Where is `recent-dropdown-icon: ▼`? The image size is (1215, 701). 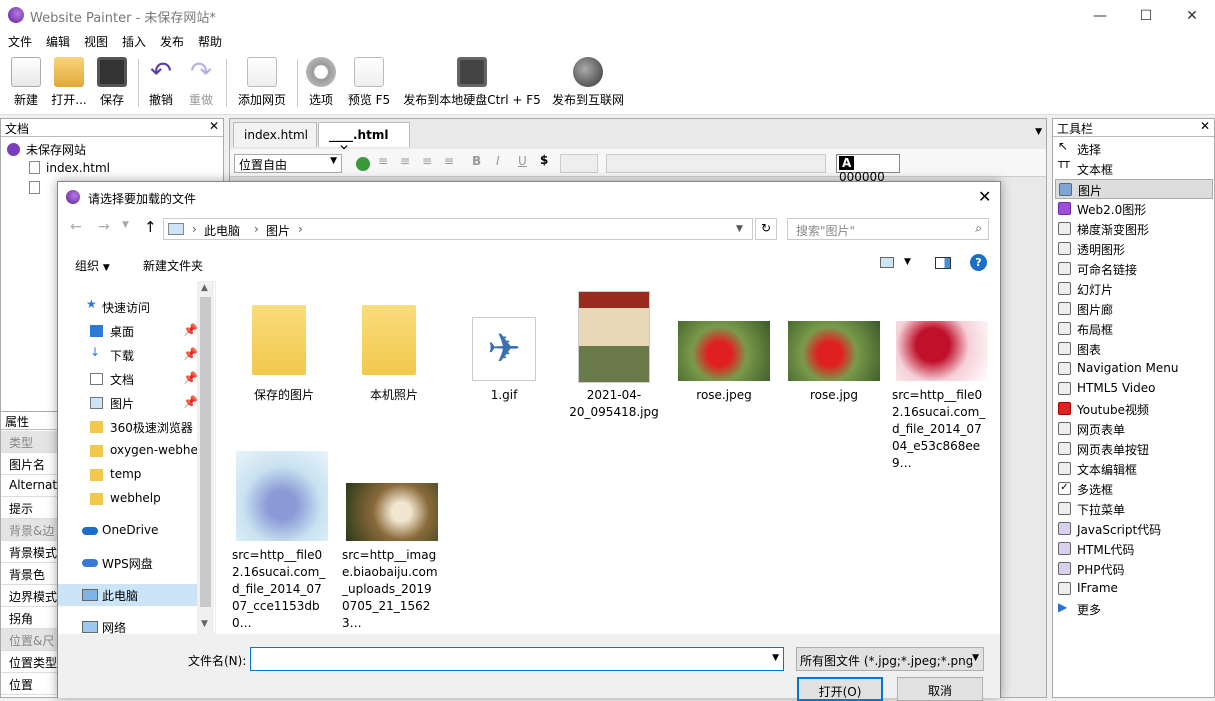 recent-dropdown-icon: ▼ is located at coordinates (125, 225).